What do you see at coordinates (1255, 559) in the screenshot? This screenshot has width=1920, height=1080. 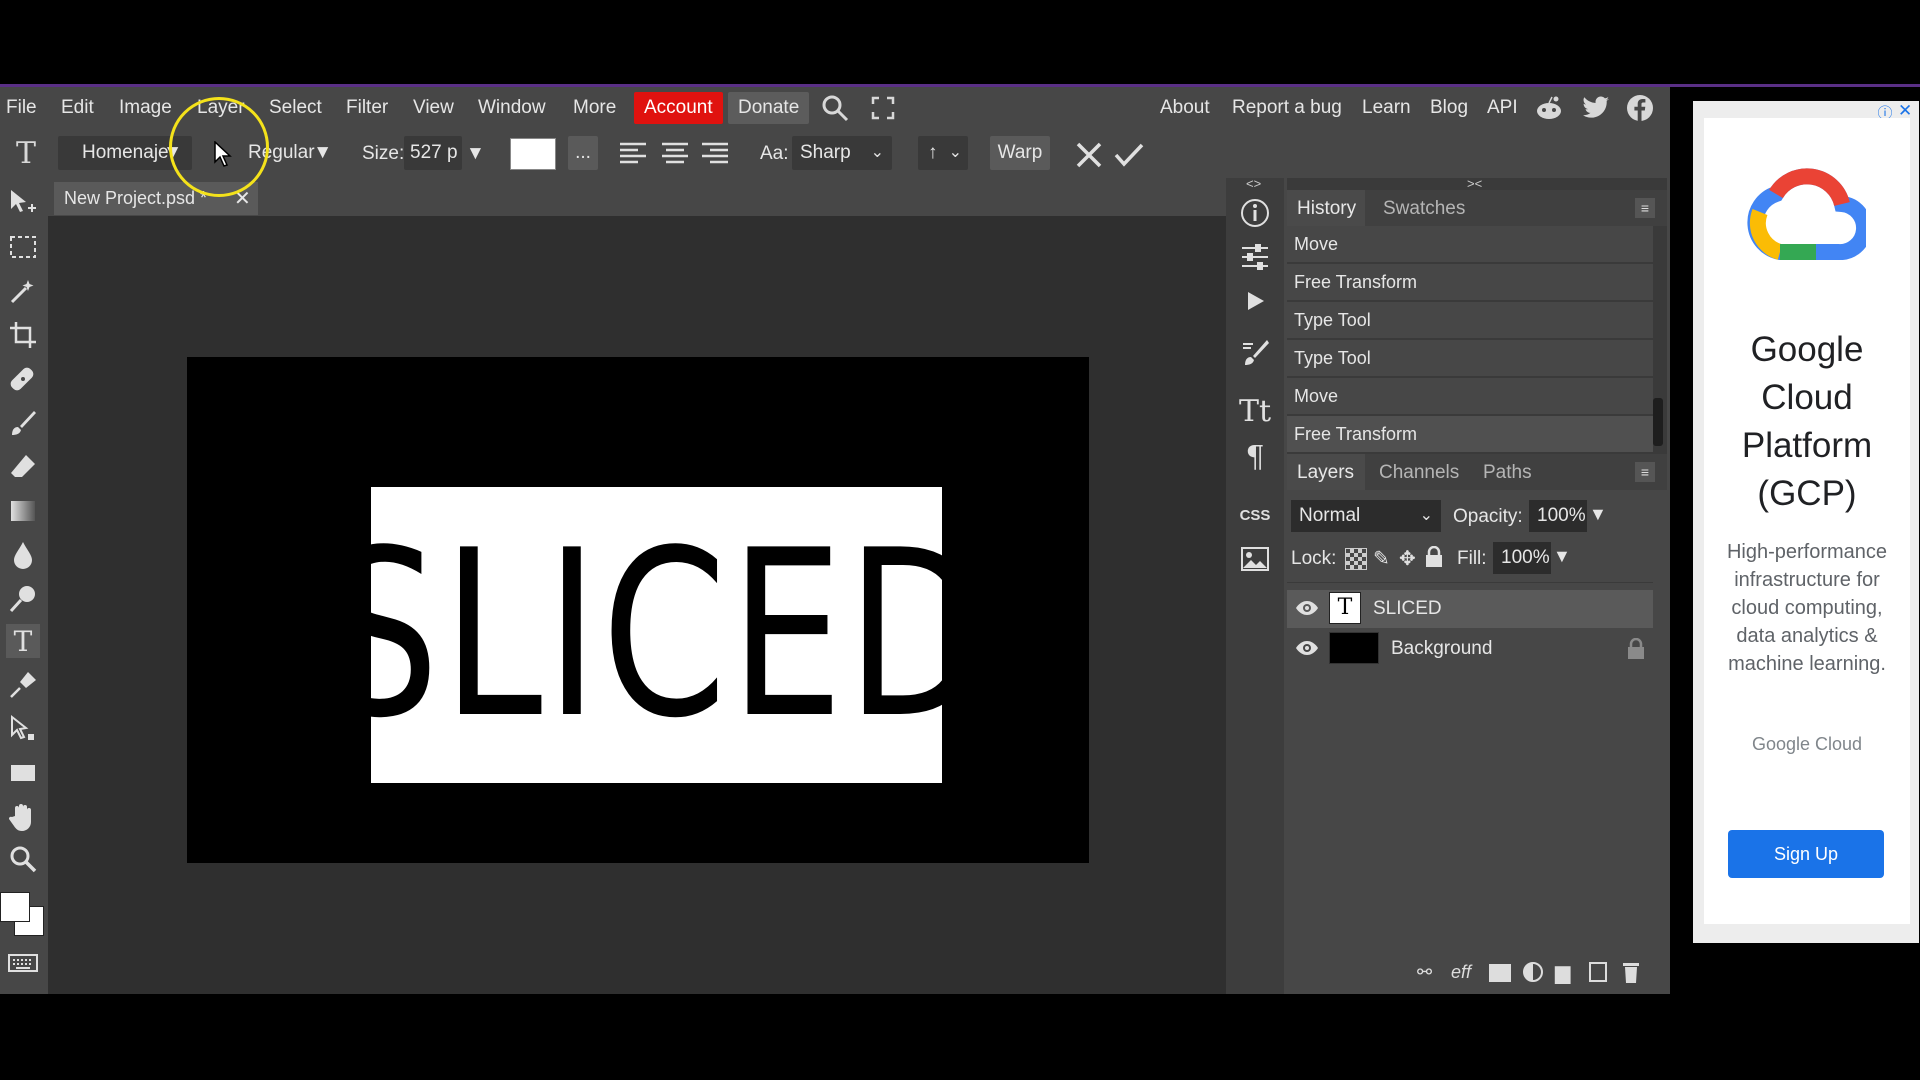 I see `image-panel-icon` at bounding box center [1255, 559].